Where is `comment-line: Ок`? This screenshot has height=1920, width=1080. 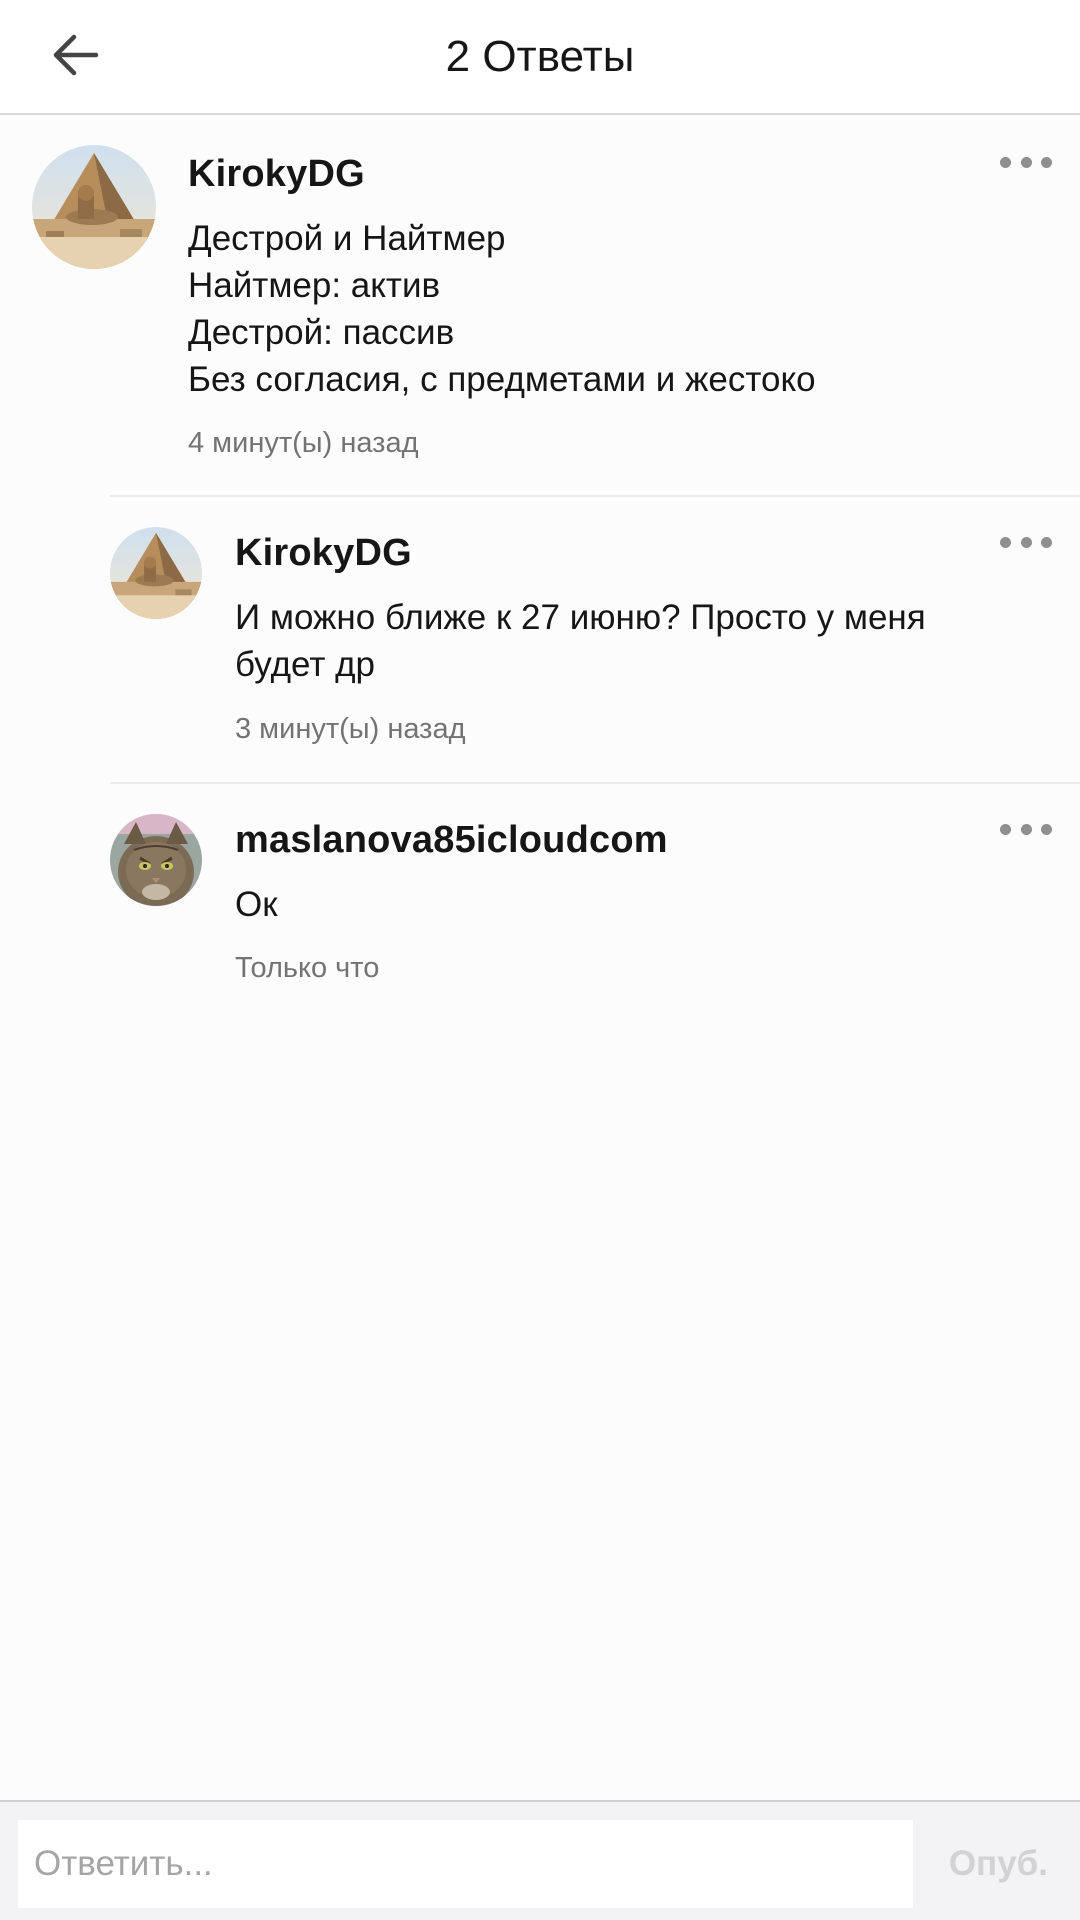 comment-line: Ок is located at coordinates (256, 904).